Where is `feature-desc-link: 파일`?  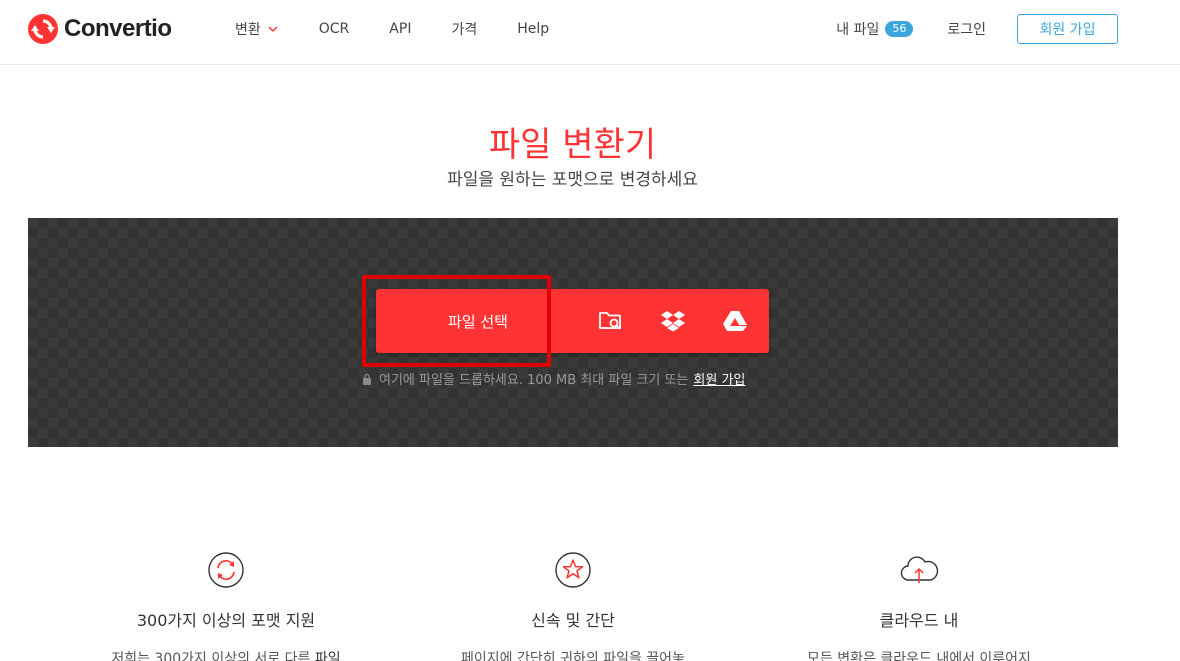
feature-desc-link: 파일 is located at coordinates (328, 656).